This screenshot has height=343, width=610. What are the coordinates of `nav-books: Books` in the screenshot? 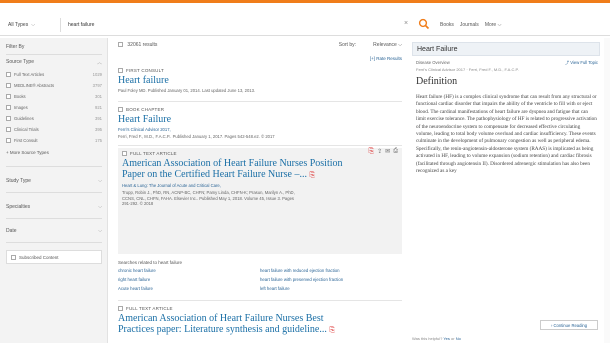 It's located at (447, 25).